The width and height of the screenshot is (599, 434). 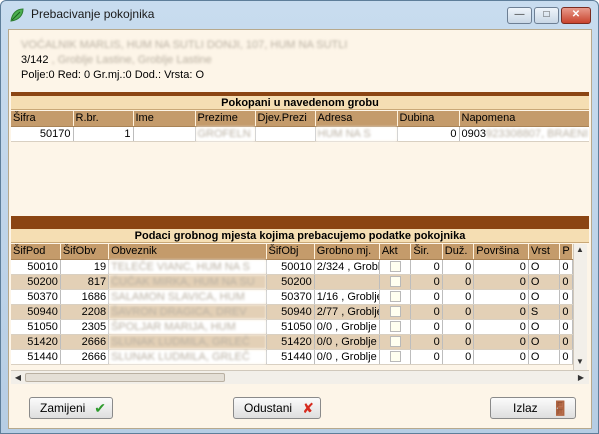 What do you see at coordinates (277, 408) in the screenshot?
I see `odustani-button: Odustani ✘` at bounding box center [277, 408].